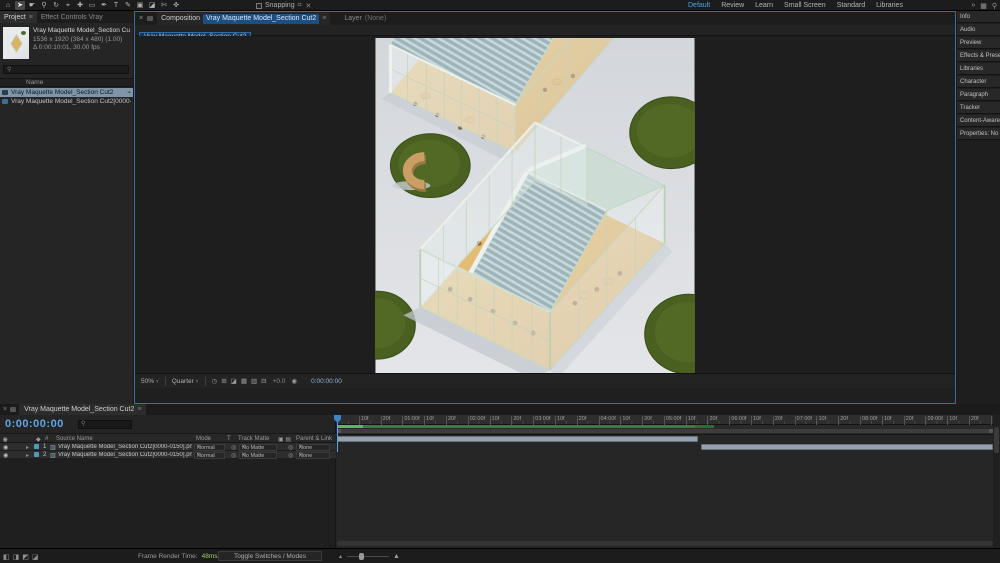 This screenshot has height=563, width=1000. What do you see at coordinates (46, 439) in the screenshot?
I see `number-column: #` at bounding box center [46, 439].